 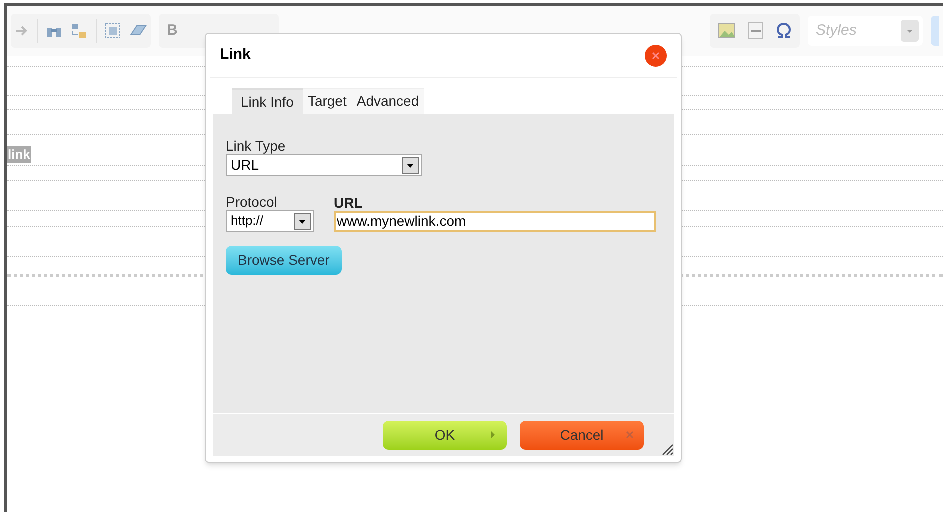 What do you see at coordinates (113, 31) in the screenshot?
I see `select-all-icon` at bounding box center [113, 31].